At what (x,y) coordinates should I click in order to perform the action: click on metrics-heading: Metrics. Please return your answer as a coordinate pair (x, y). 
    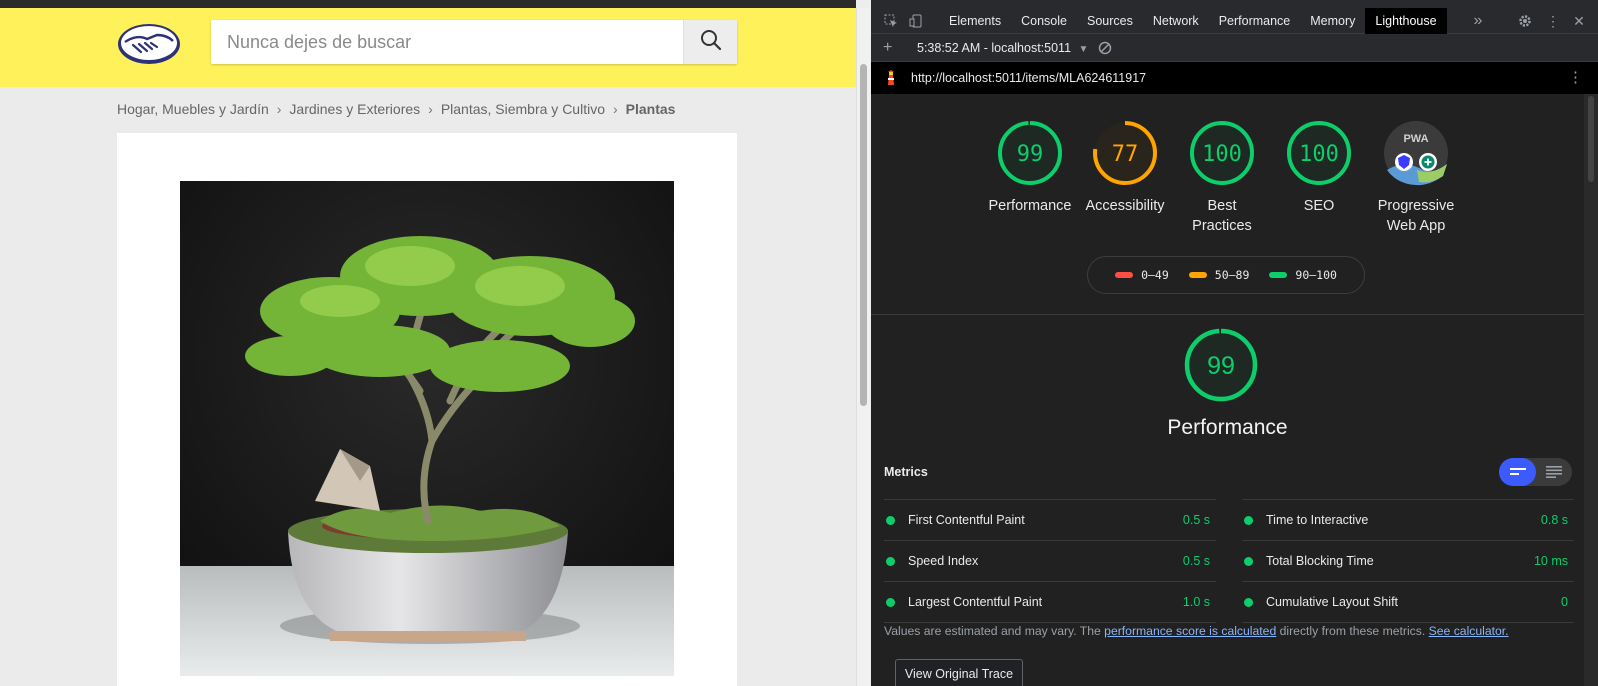
    Looking at the image, I should click on (906, 472).